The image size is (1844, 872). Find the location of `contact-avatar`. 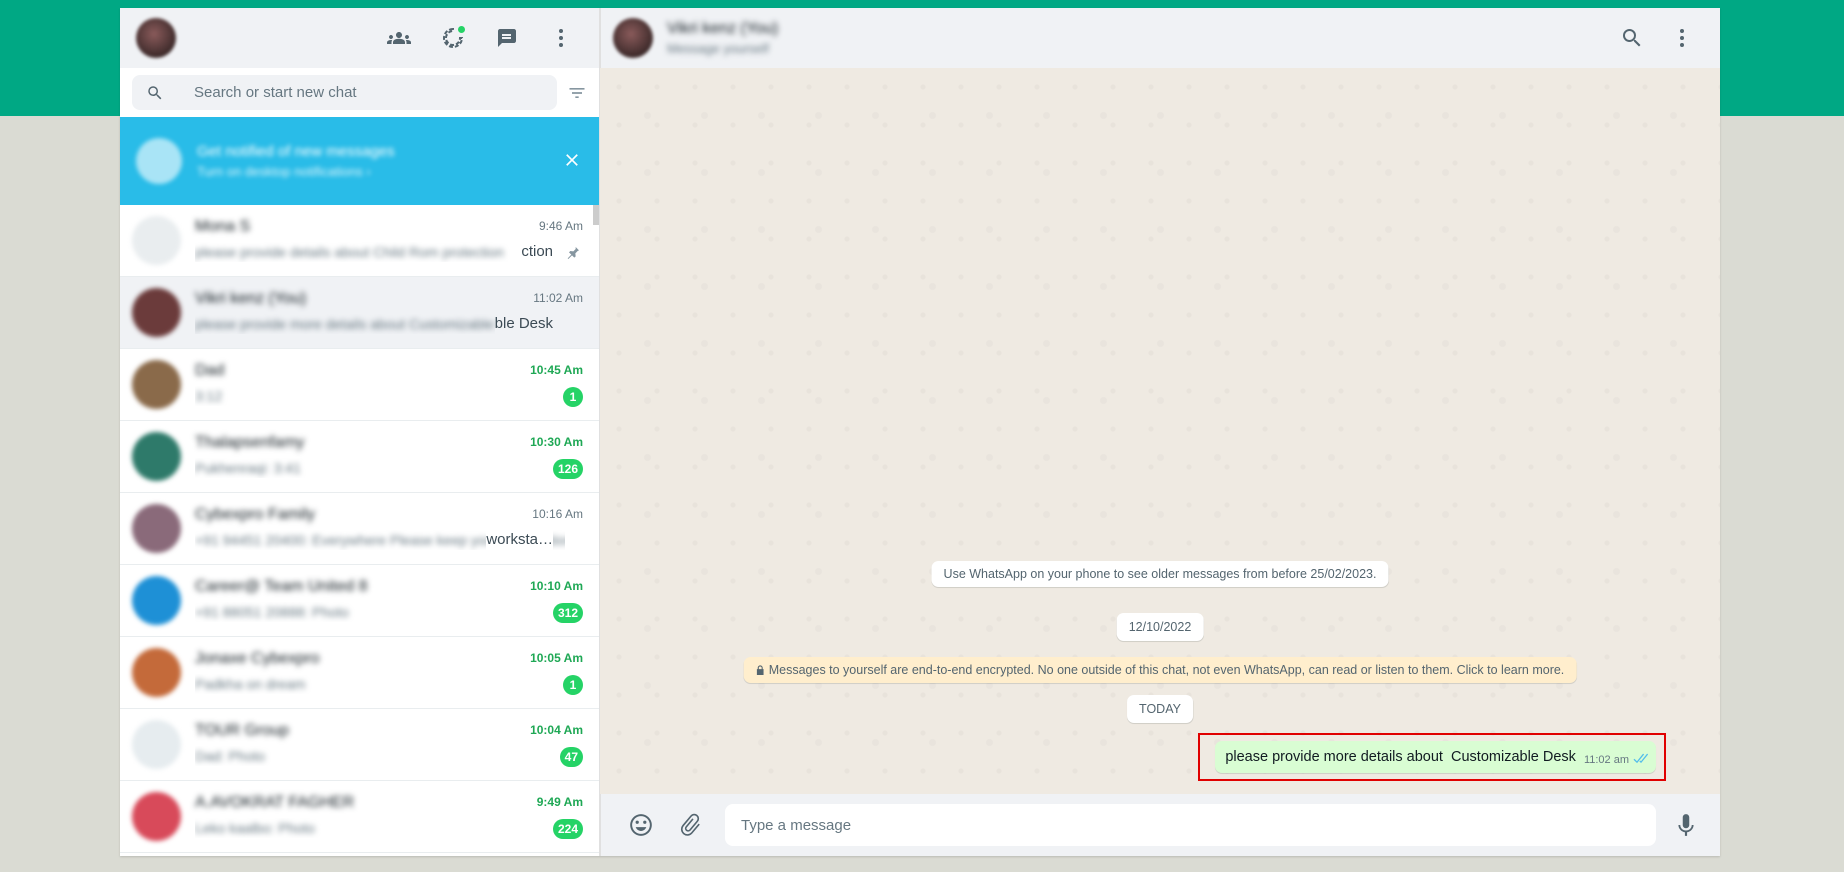

contact-avatar is located at coordinates (633, 38).